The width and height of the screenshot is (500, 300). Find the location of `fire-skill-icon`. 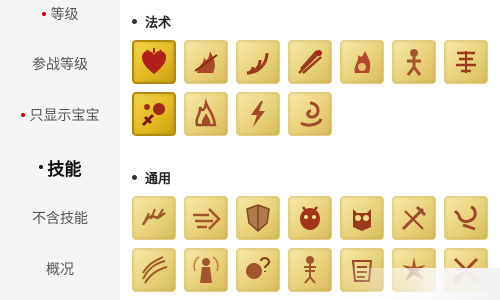

fire-skill-icon is located at coordinates (362, 62).